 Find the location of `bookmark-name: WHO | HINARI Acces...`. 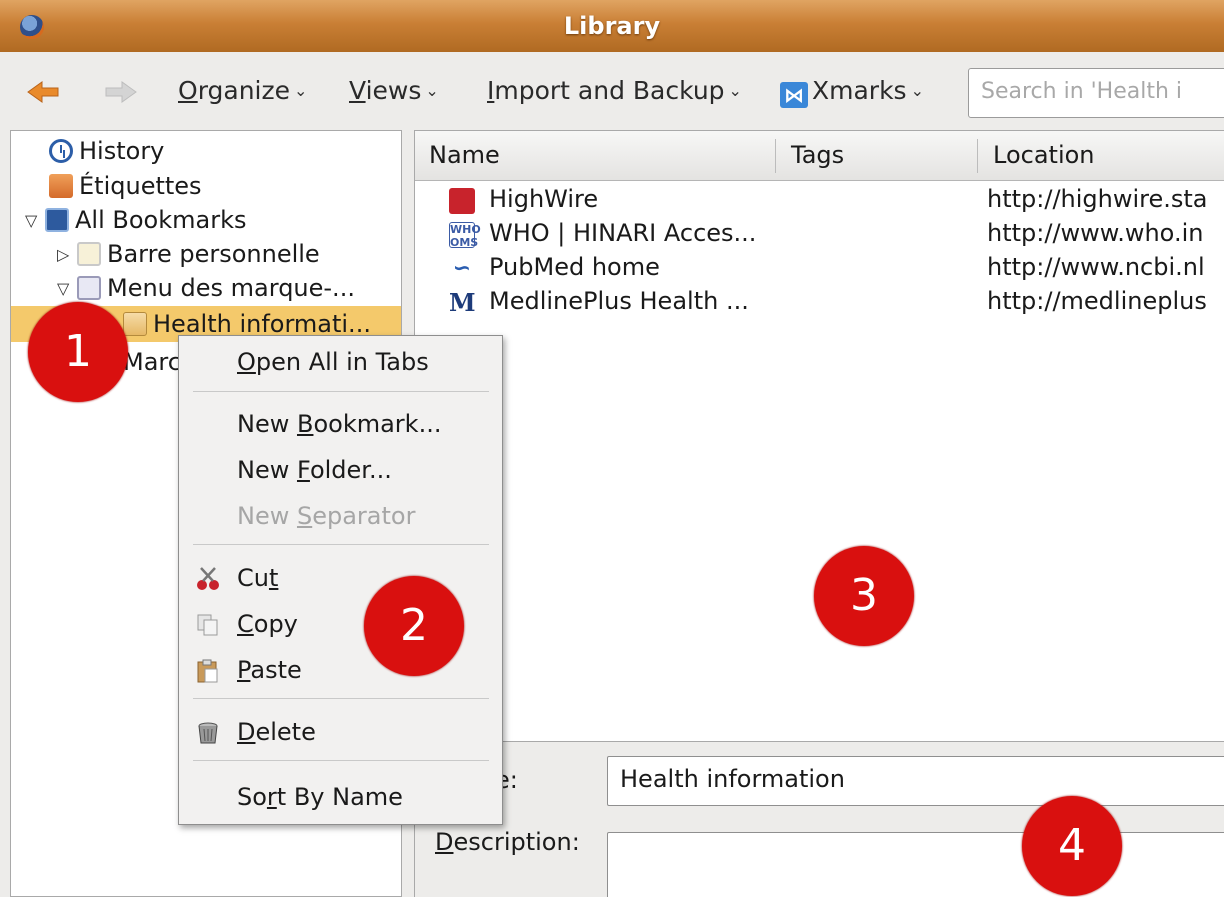

bookmark-name: WHO | HINARI Acces... is located at coordinates (623, 233).